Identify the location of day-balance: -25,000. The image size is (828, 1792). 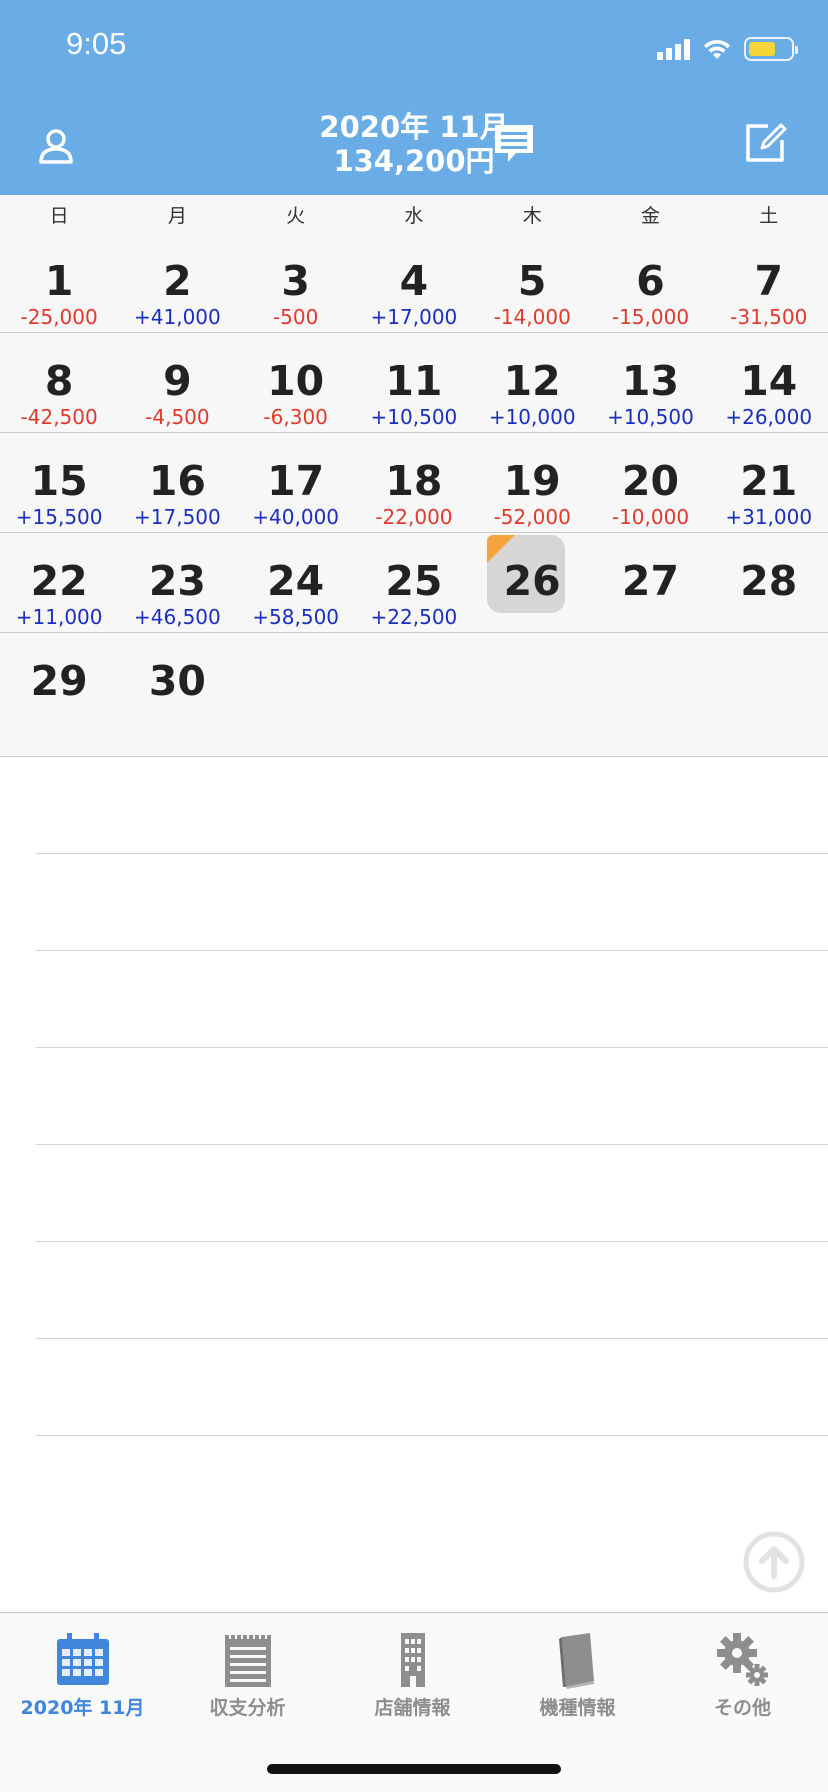
(59, 317).